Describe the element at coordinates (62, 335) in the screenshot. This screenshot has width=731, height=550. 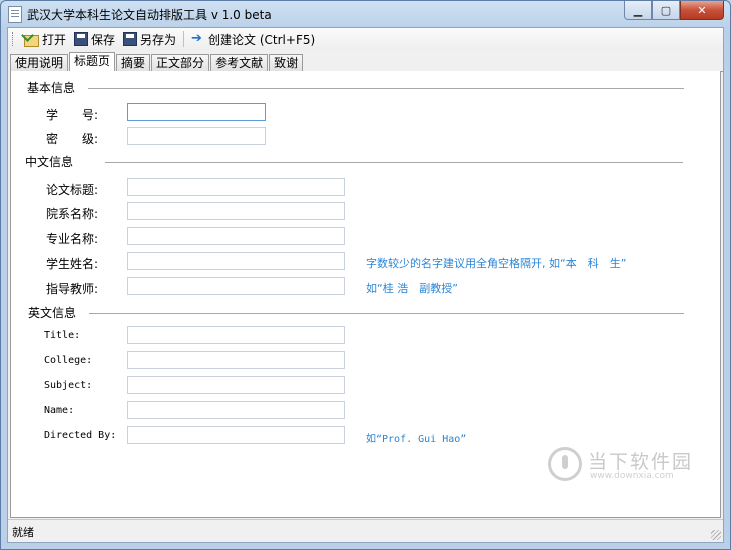
I see `en-title-label: Title:` at that location.